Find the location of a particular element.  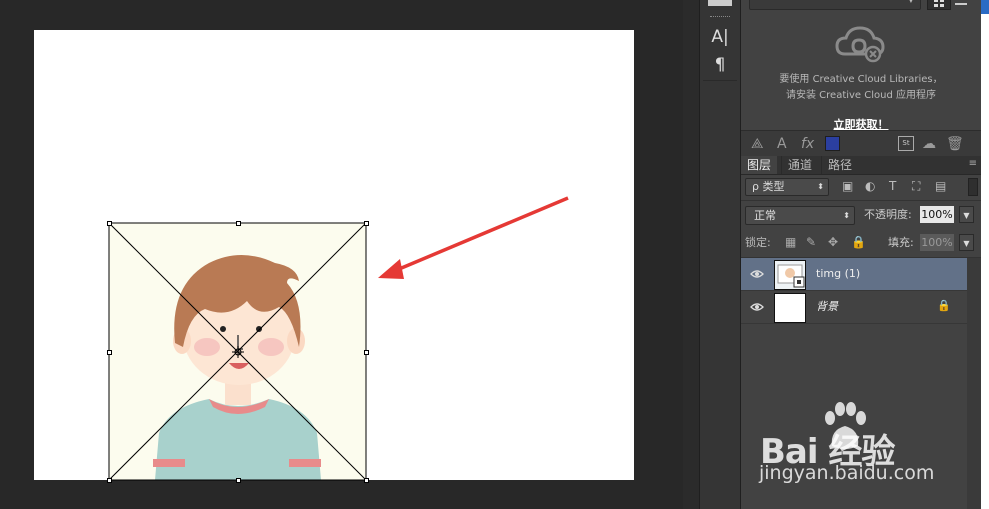

library-dropdown: ▼ is located at coordinates (835, 5).